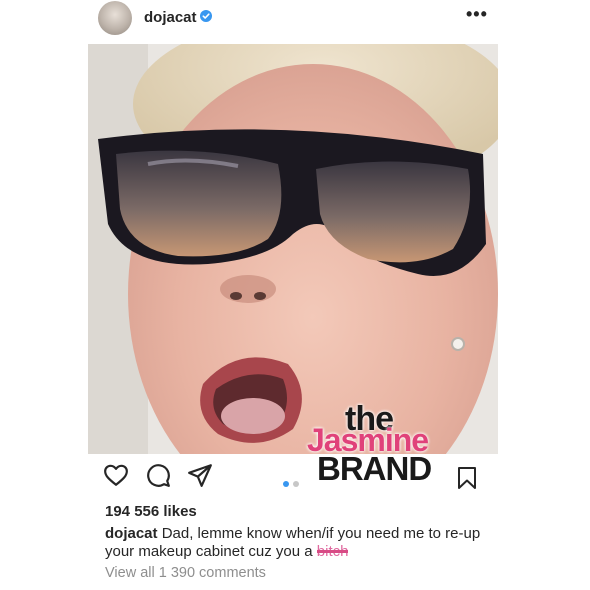 This screenshot has width=590, height=590. What do you see at coordinates (151, 511) in the screenshot?
I see `likes-count: 194 556 likes` at bounding box center [151, 511].